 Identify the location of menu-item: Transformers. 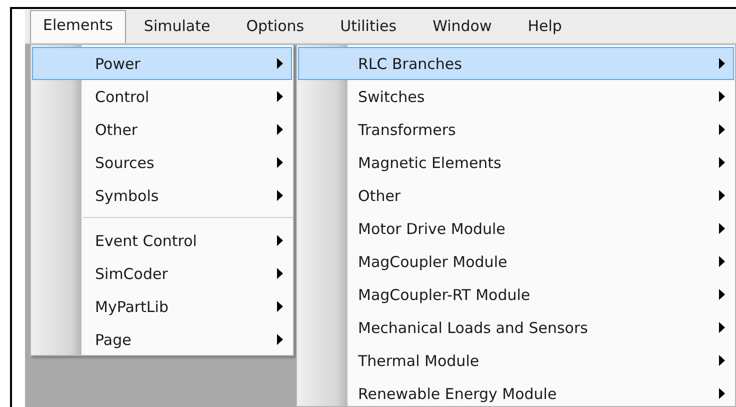
(516, 129).